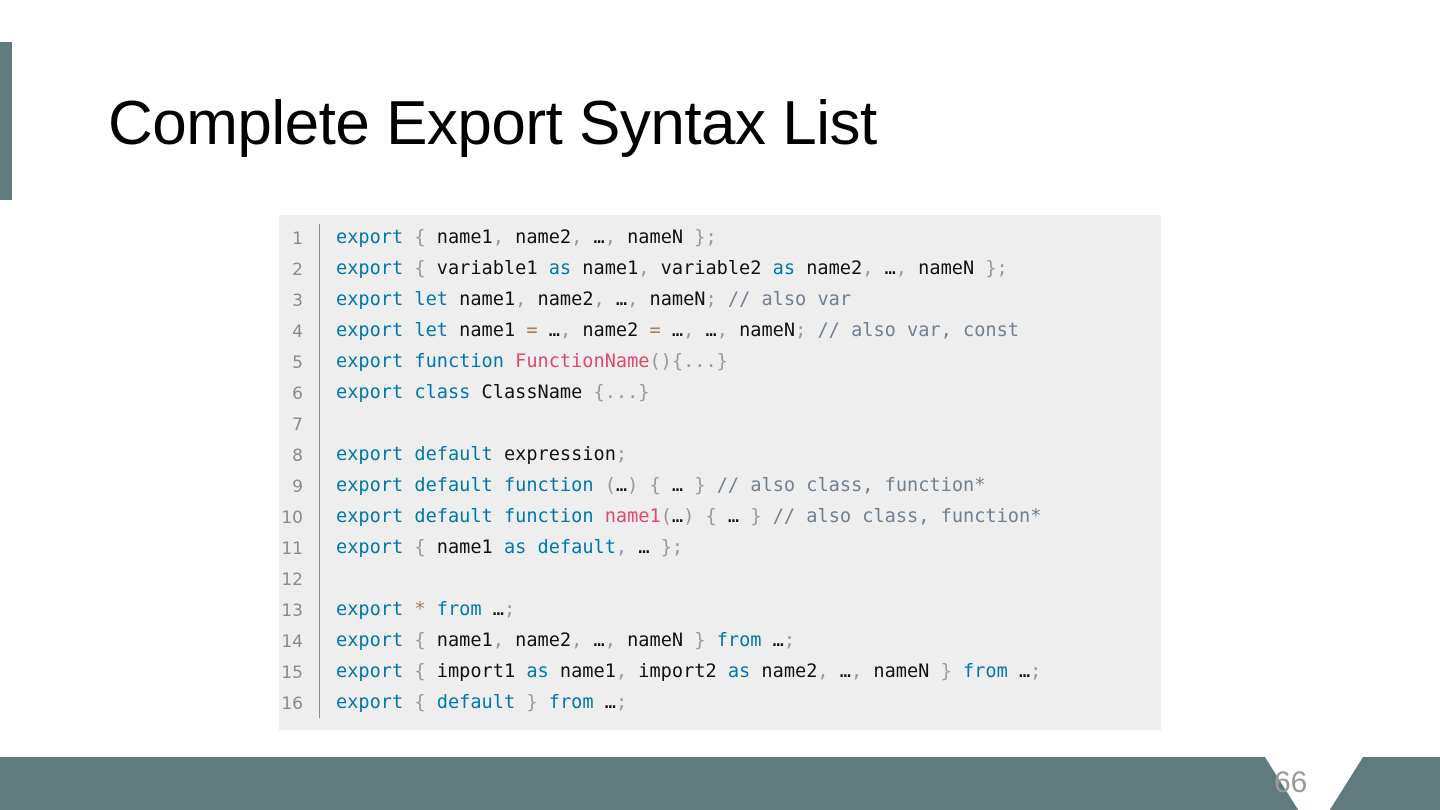  I want to click on slide-title: Complete Export Syntax List, so click(492, 123).